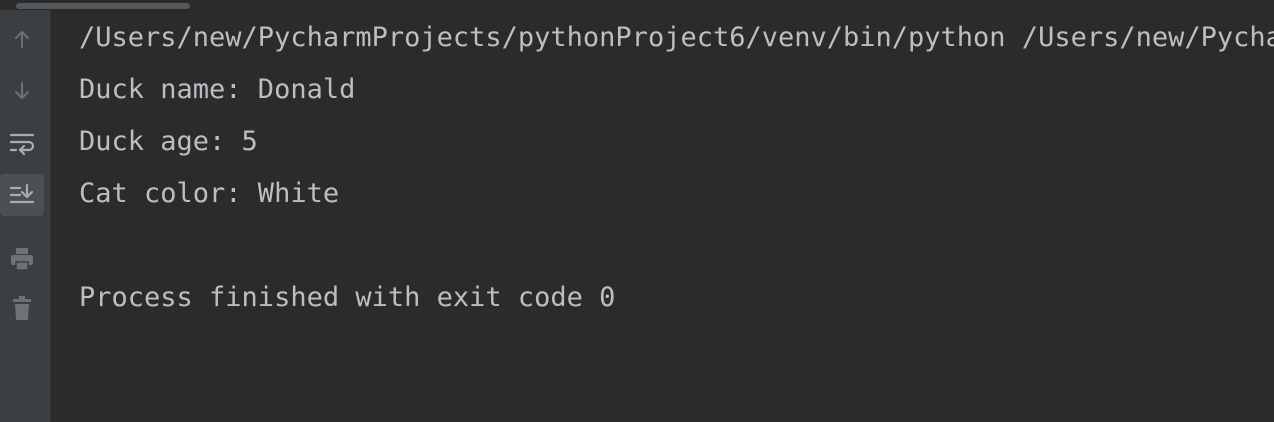 This screenshot has height=422, width=1274. I want to click on down-arrow-icon, so click(22, 90).